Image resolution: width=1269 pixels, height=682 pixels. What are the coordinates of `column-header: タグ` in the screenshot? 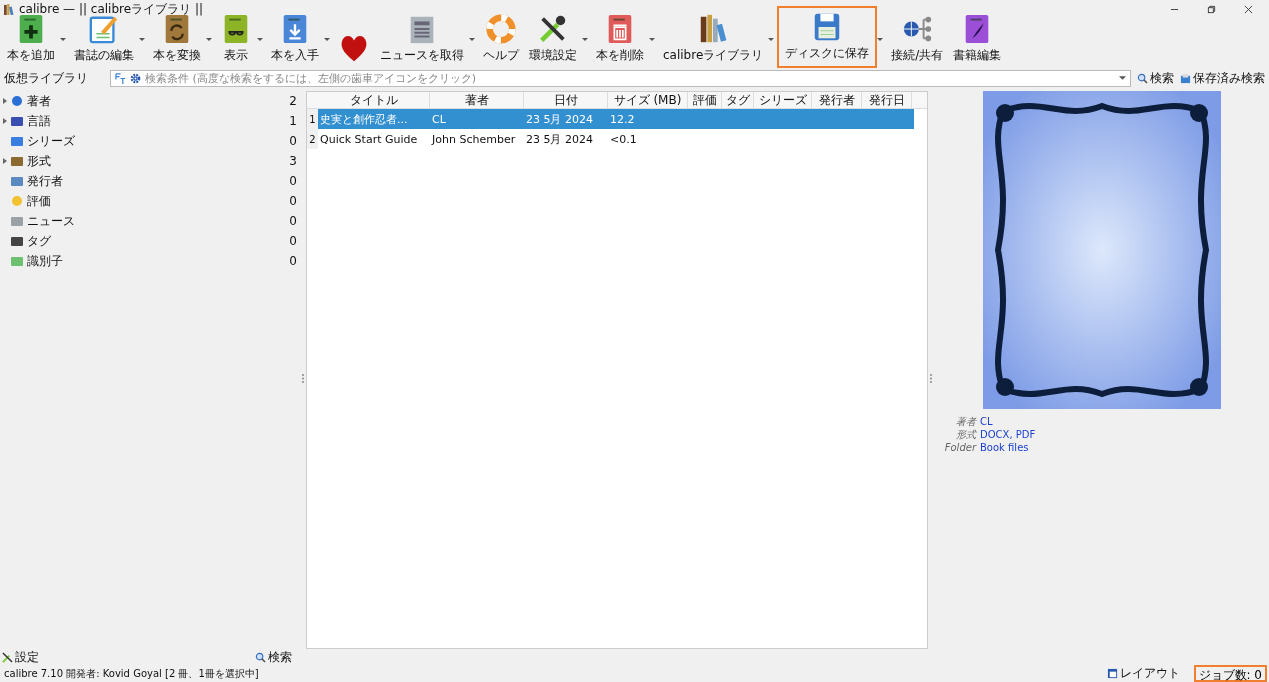 It's located at (738, 100).